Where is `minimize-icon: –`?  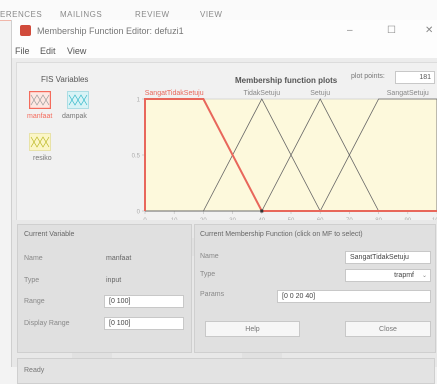 minimize-icon: – is located at coordinates (350, 30).